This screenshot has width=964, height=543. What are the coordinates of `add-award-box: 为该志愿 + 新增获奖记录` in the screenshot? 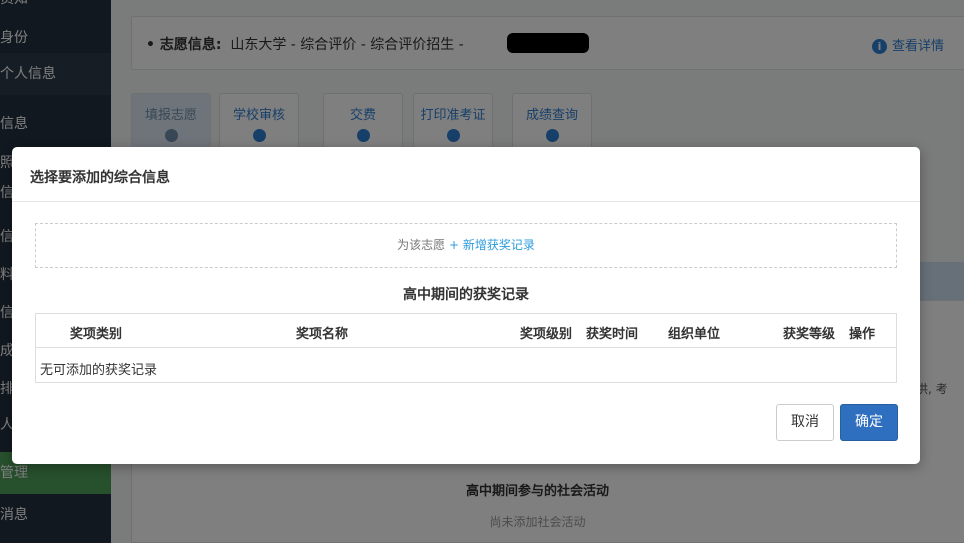 It's located at (466, 245).